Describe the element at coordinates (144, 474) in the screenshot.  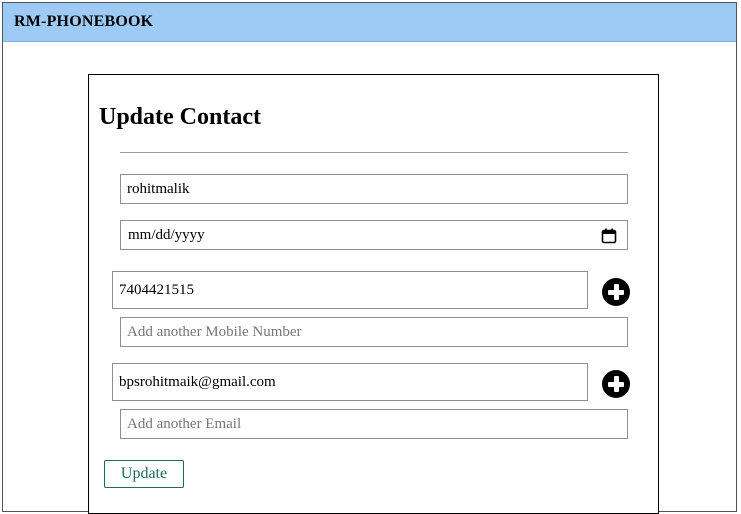
I see `update-button: Update` at that location.